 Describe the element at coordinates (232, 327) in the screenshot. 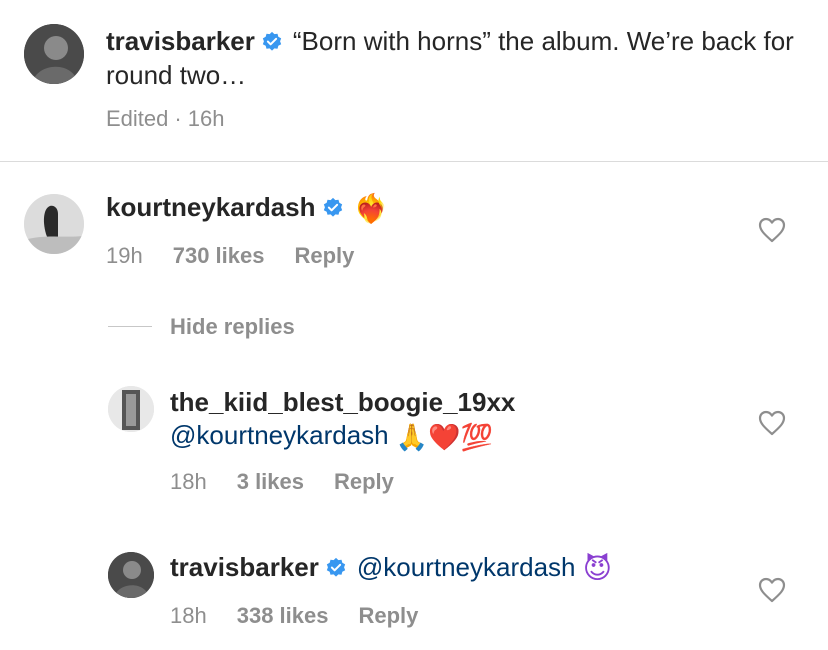

I see `hide-replies-button: Hide replies` at that location.